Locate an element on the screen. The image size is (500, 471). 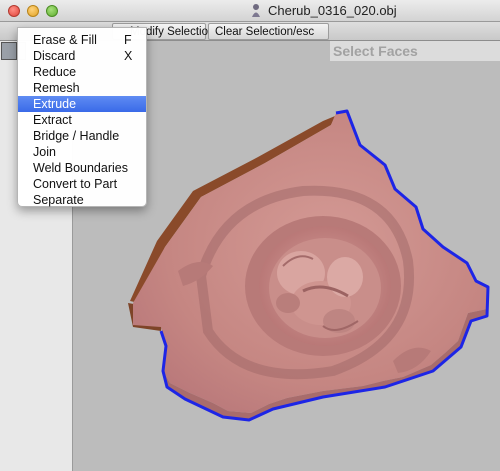
menu-item-convert-to-part: Convert to Part is located at coordinates (82, 184).